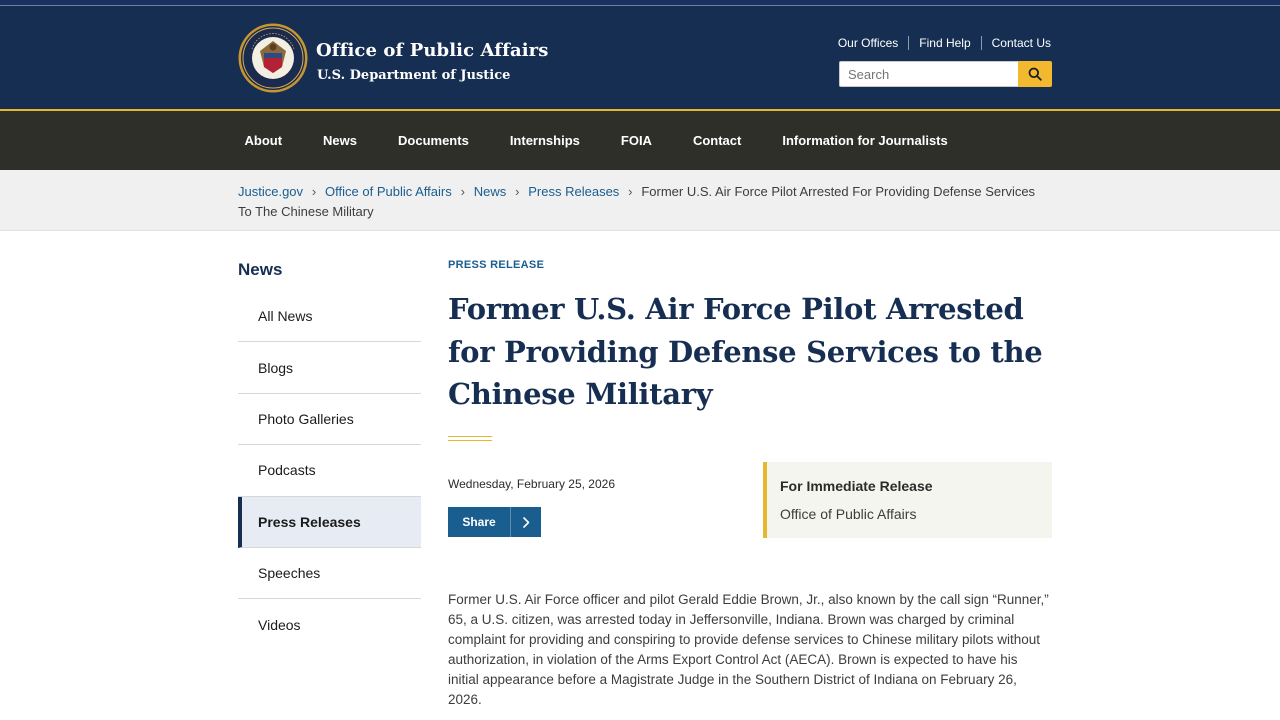 The image size is (1280, 720). I want to click on sidebar-title: News, so click(260, 270).